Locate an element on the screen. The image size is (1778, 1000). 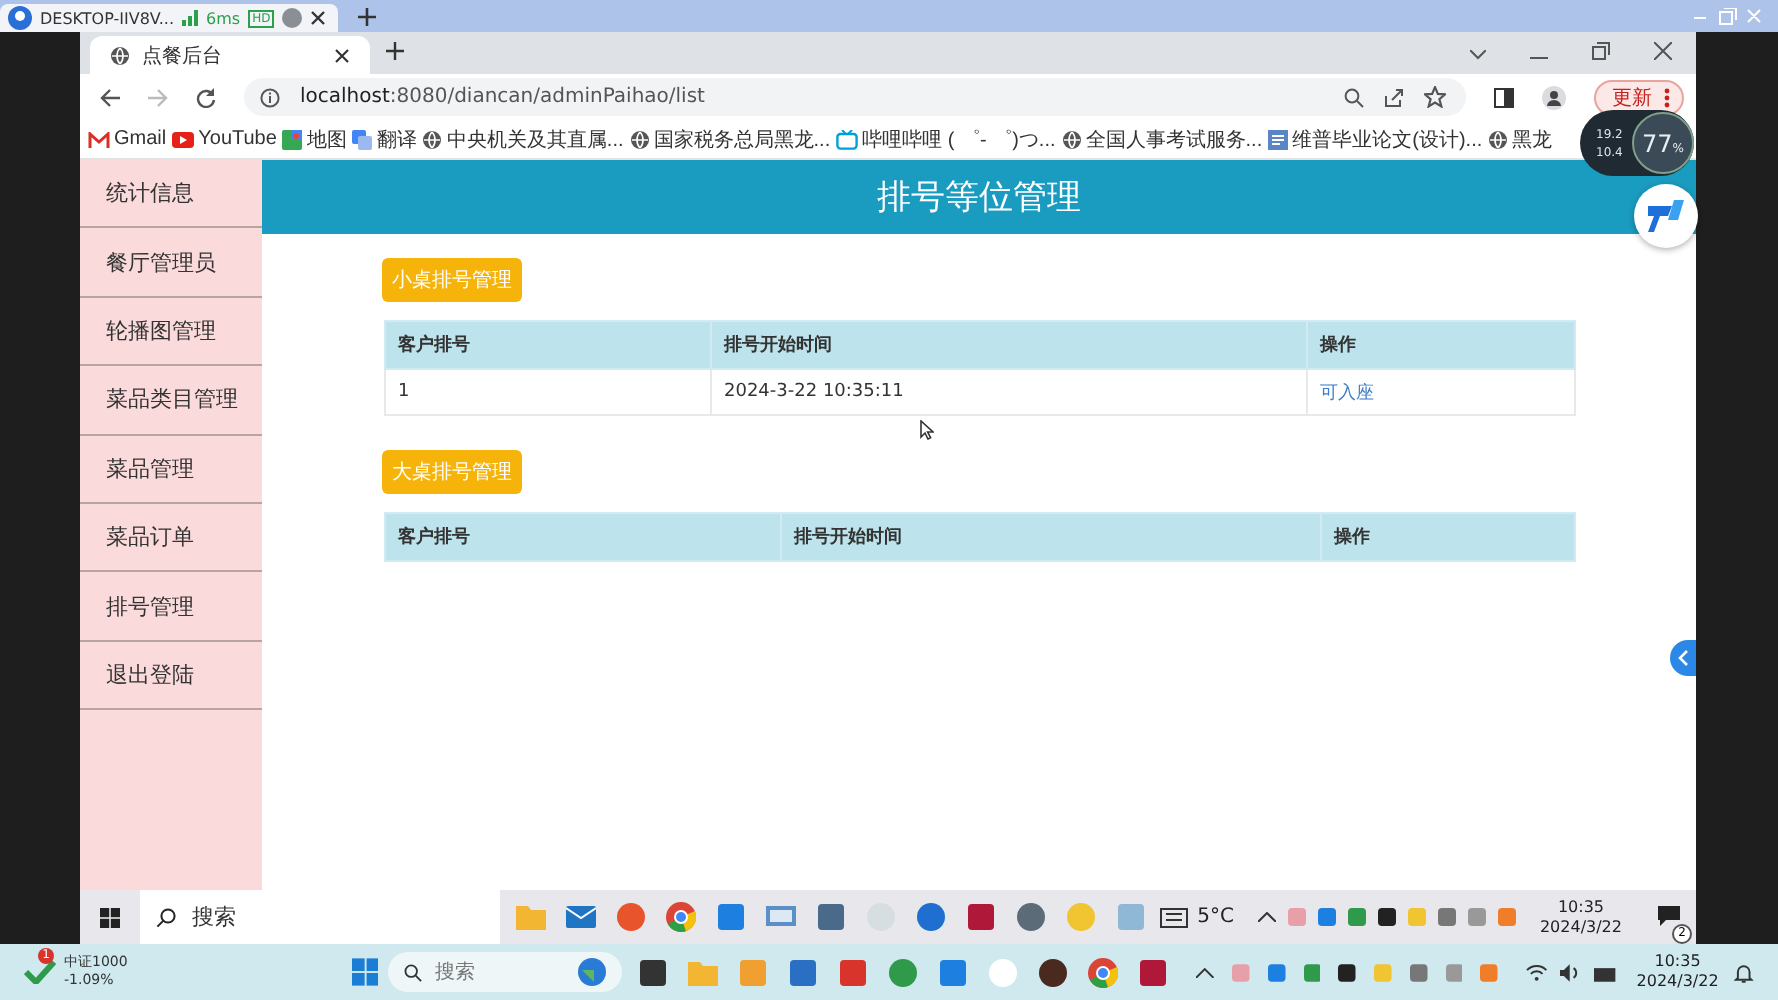
document-icon is located at coordinates (1278, 139).